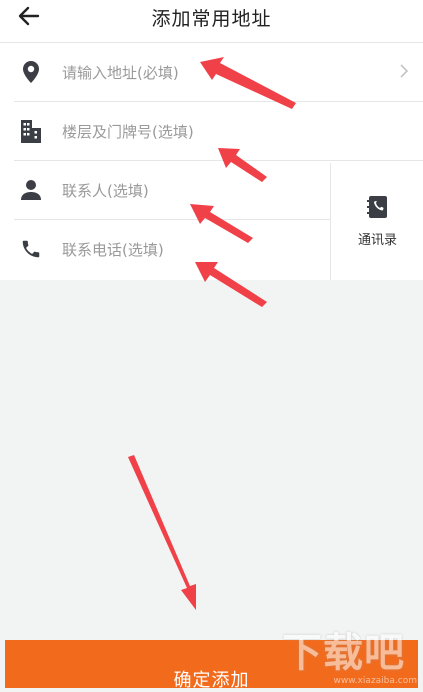 The height and width of the screenshot is (692, 423). I want to click on contact-name-field: 联系人(选填), so click(172, 190).